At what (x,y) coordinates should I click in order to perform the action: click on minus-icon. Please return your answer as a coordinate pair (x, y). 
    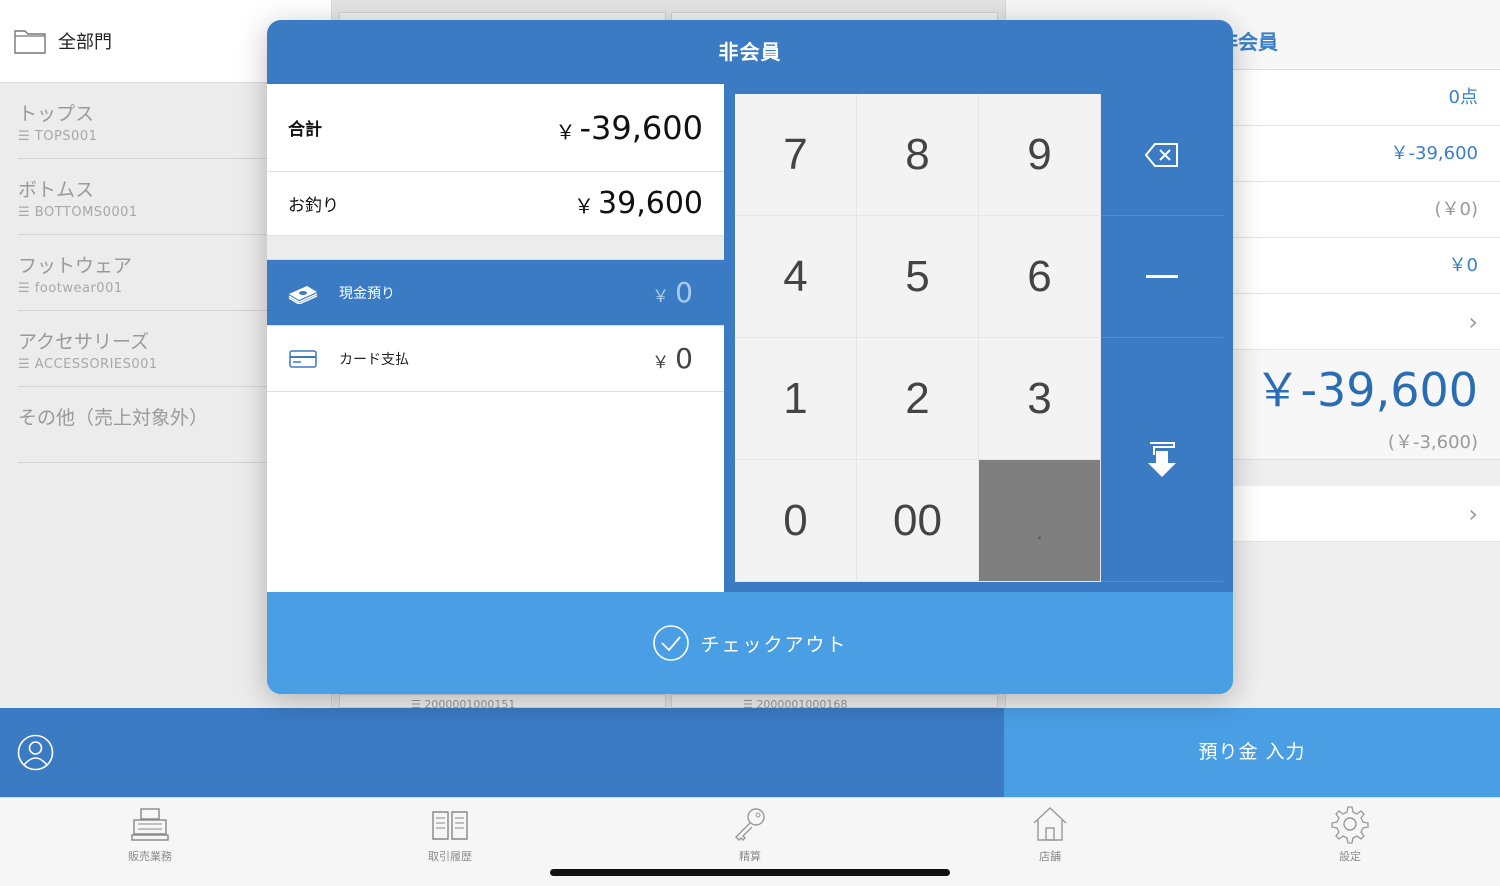
    Looking at the image, I should click on (1162, 276).